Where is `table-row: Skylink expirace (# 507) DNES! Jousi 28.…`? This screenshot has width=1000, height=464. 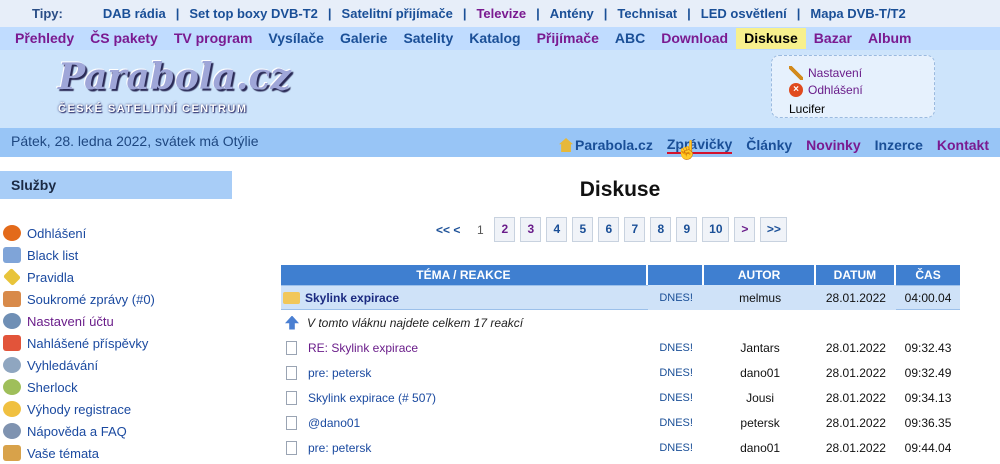 table-row: Skylink expirace (# 507) DNES! Jousi 28.… is located at coordinates (620, 397).